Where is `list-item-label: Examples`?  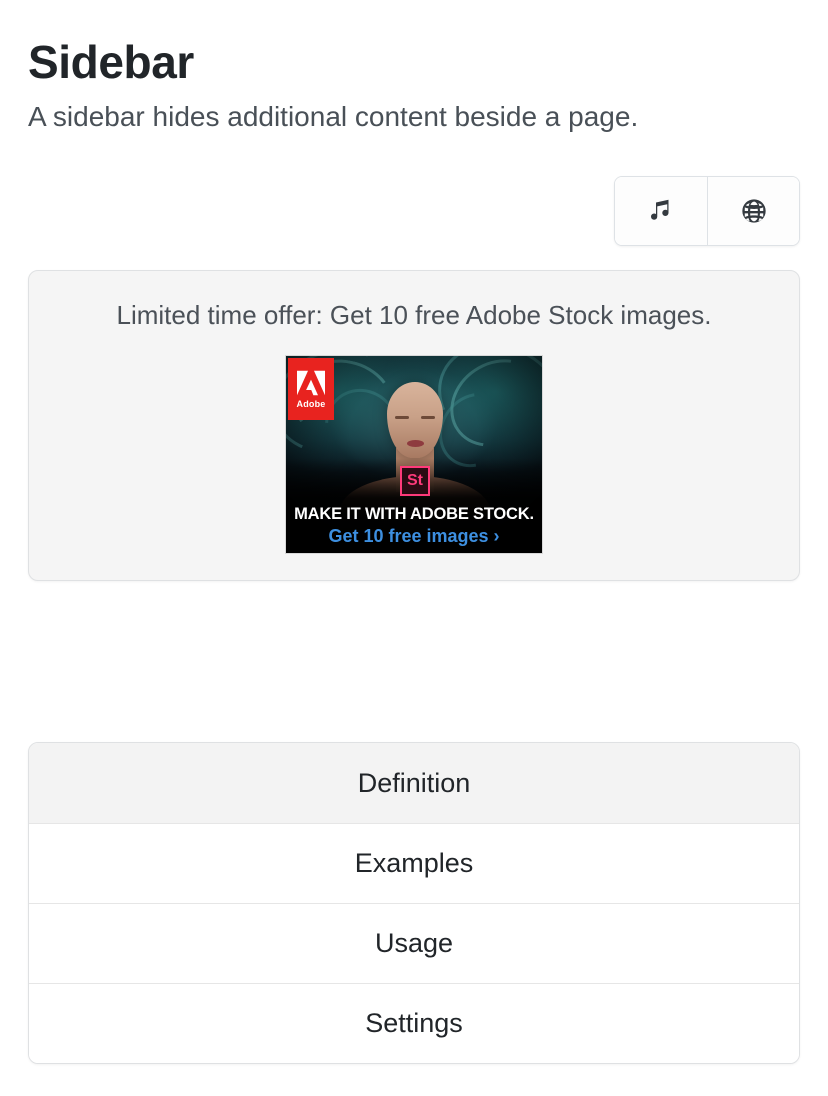 list-item-label: Examples is located at coordinates (414, 863).